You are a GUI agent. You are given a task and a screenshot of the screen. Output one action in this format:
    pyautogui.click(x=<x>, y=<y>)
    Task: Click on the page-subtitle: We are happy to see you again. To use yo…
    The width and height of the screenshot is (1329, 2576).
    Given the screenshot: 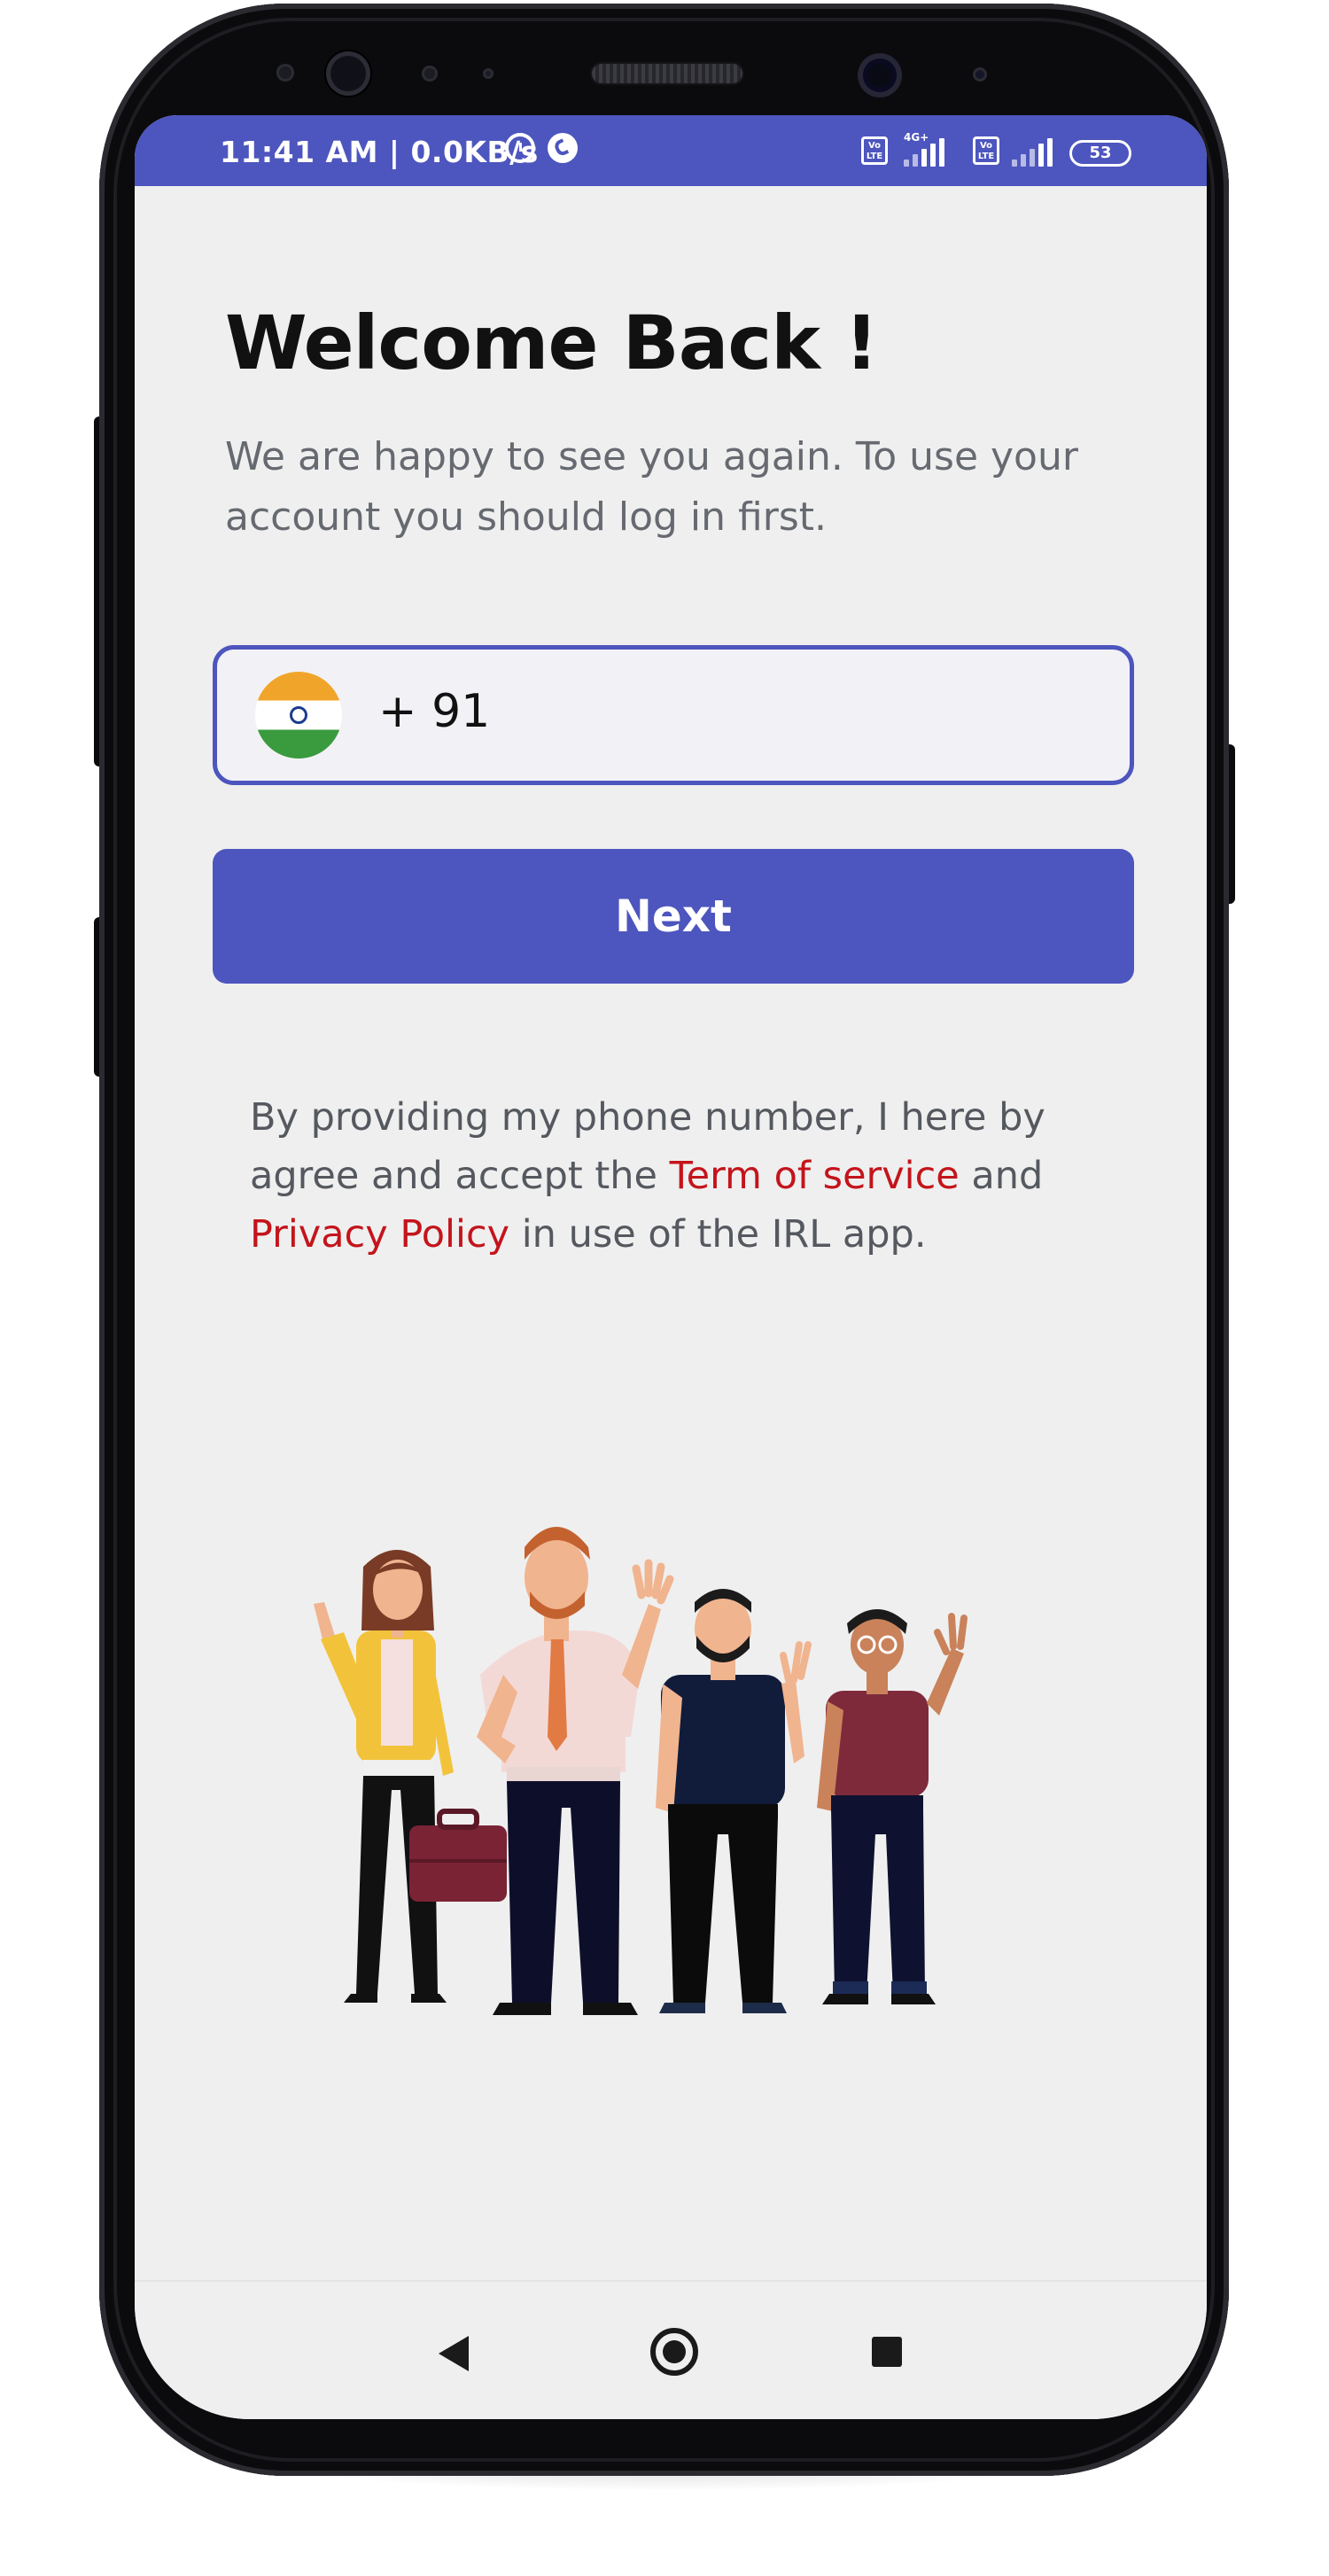 What is the action you would take?
    pyautogui.click(x=652, y=487)
    